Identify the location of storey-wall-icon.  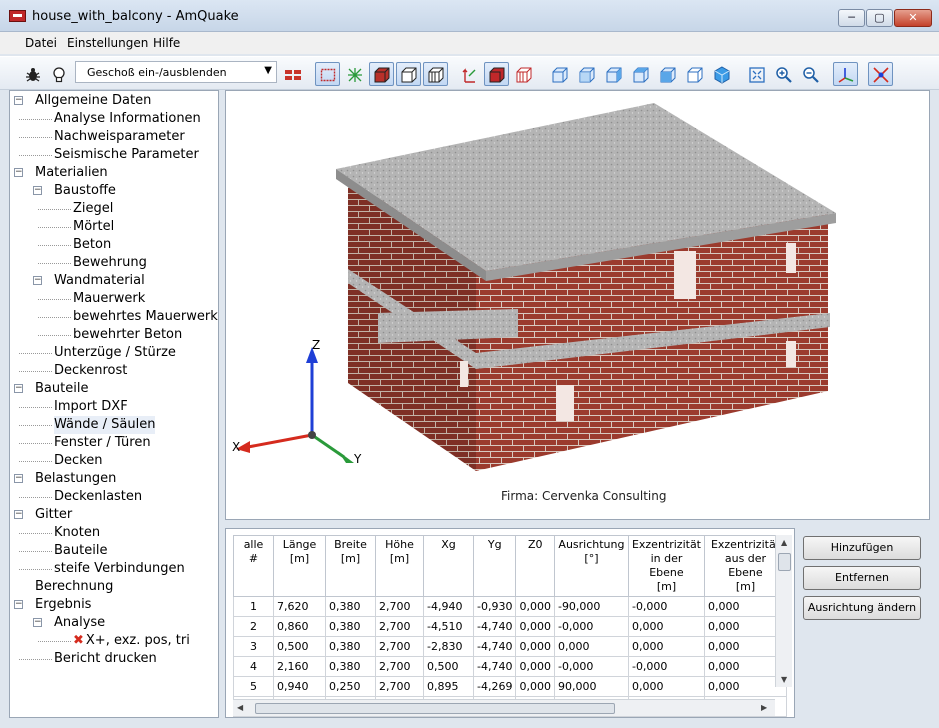
(292, 74).